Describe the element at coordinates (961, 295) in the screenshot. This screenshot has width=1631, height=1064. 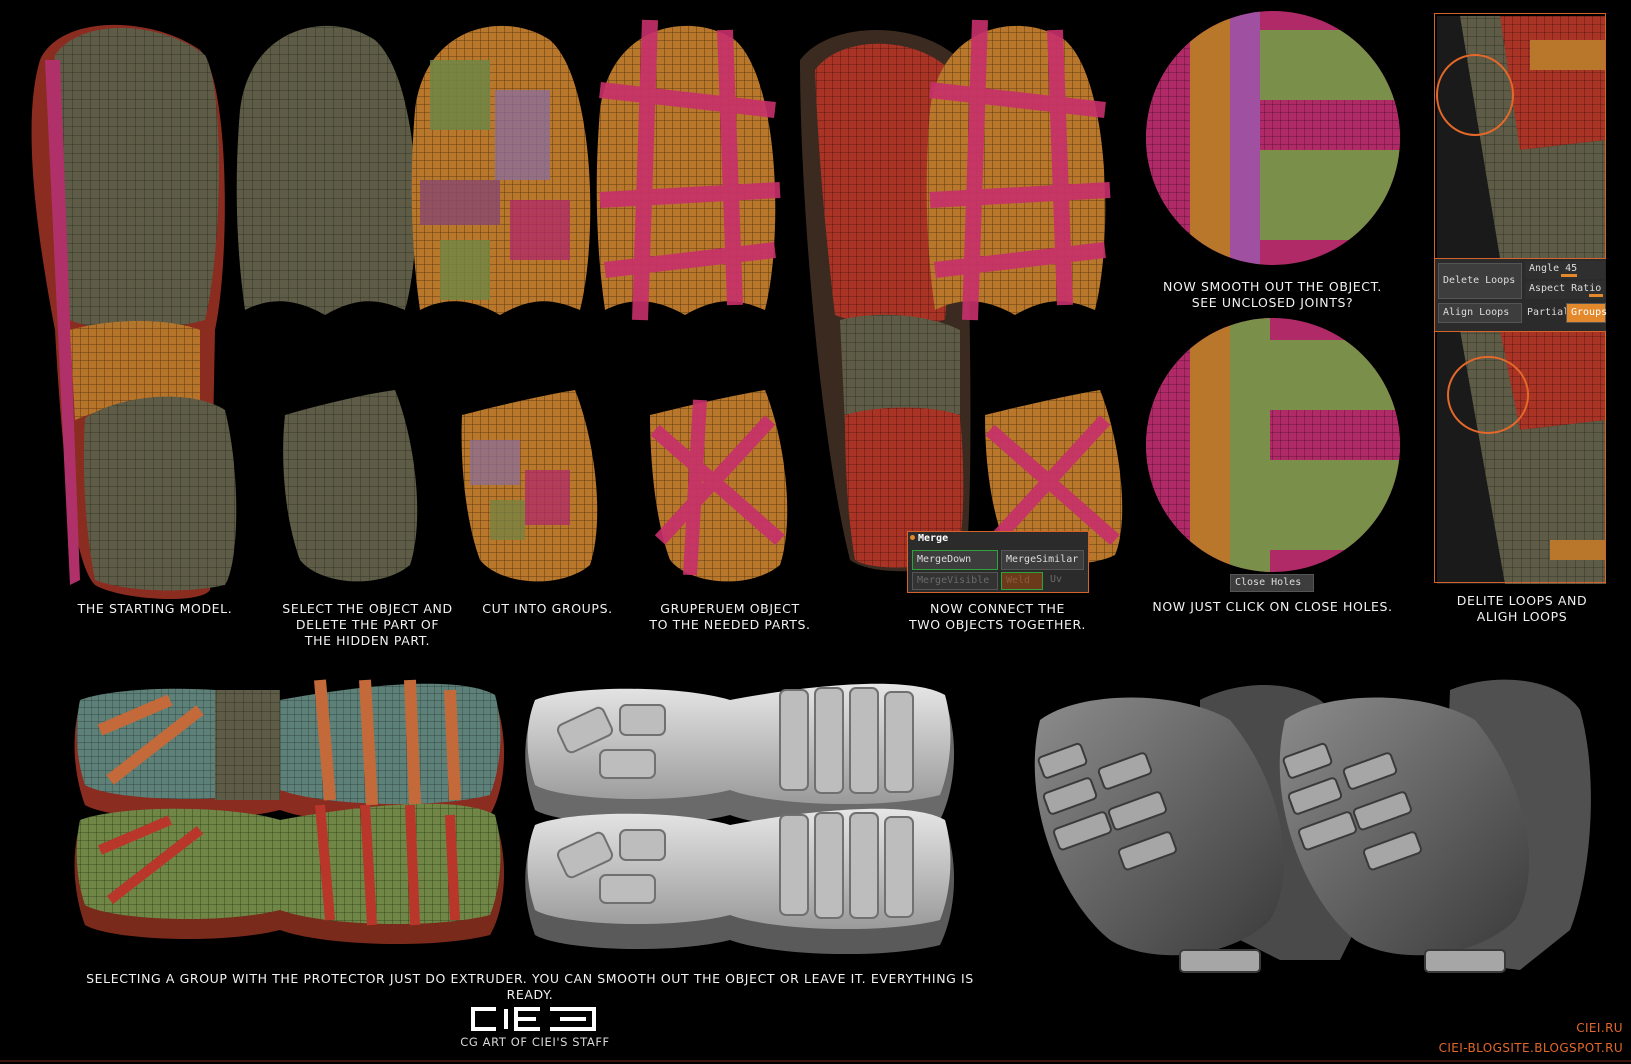
I see `connected-objects-render` at that location.